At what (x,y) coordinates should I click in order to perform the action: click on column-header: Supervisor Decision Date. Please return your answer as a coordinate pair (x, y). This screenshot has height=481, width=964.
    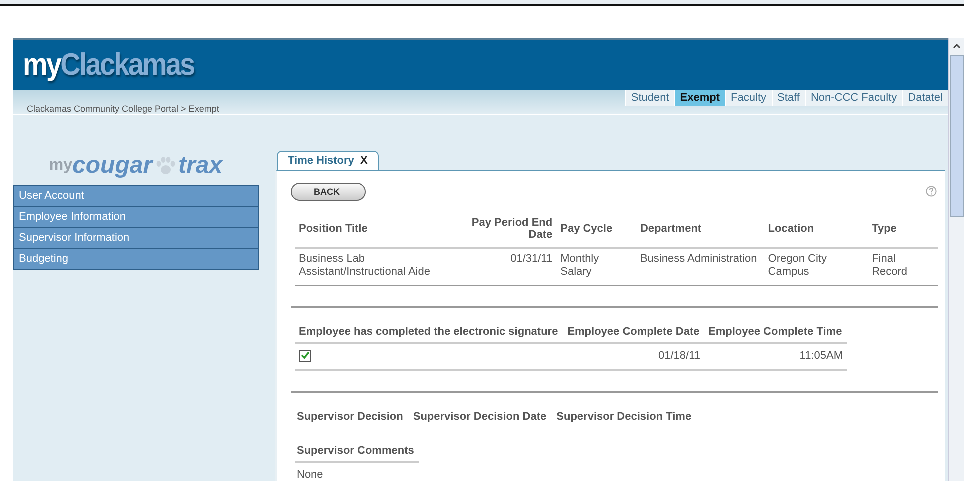
    Looking at the image, I should click on (480, 417).